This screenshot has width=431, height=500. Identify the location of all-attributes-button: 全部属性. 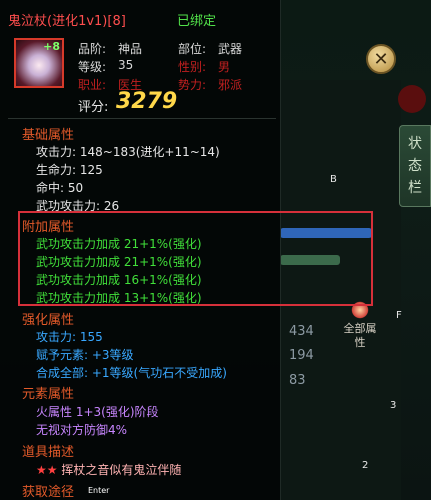
(360, 325).